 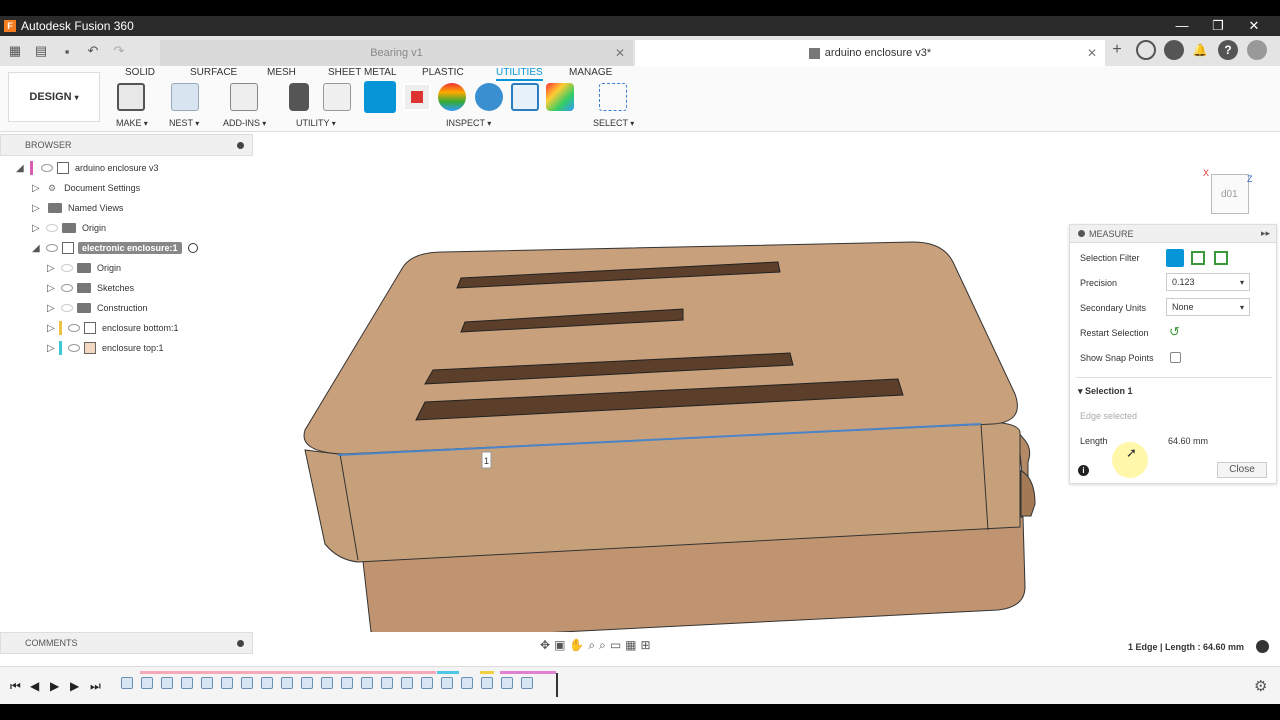 I want to click on parameters-icon, so click(x=337, y=97).